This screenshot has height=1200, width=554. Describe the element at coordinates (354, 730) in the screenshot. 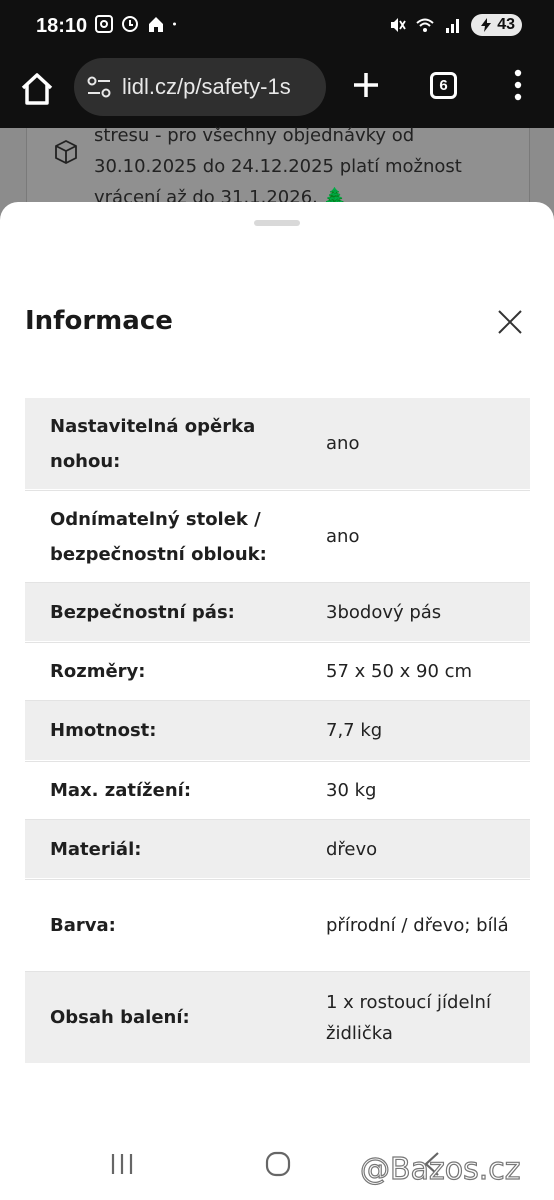

I see `spec-value: 7,7 kg` at that location.